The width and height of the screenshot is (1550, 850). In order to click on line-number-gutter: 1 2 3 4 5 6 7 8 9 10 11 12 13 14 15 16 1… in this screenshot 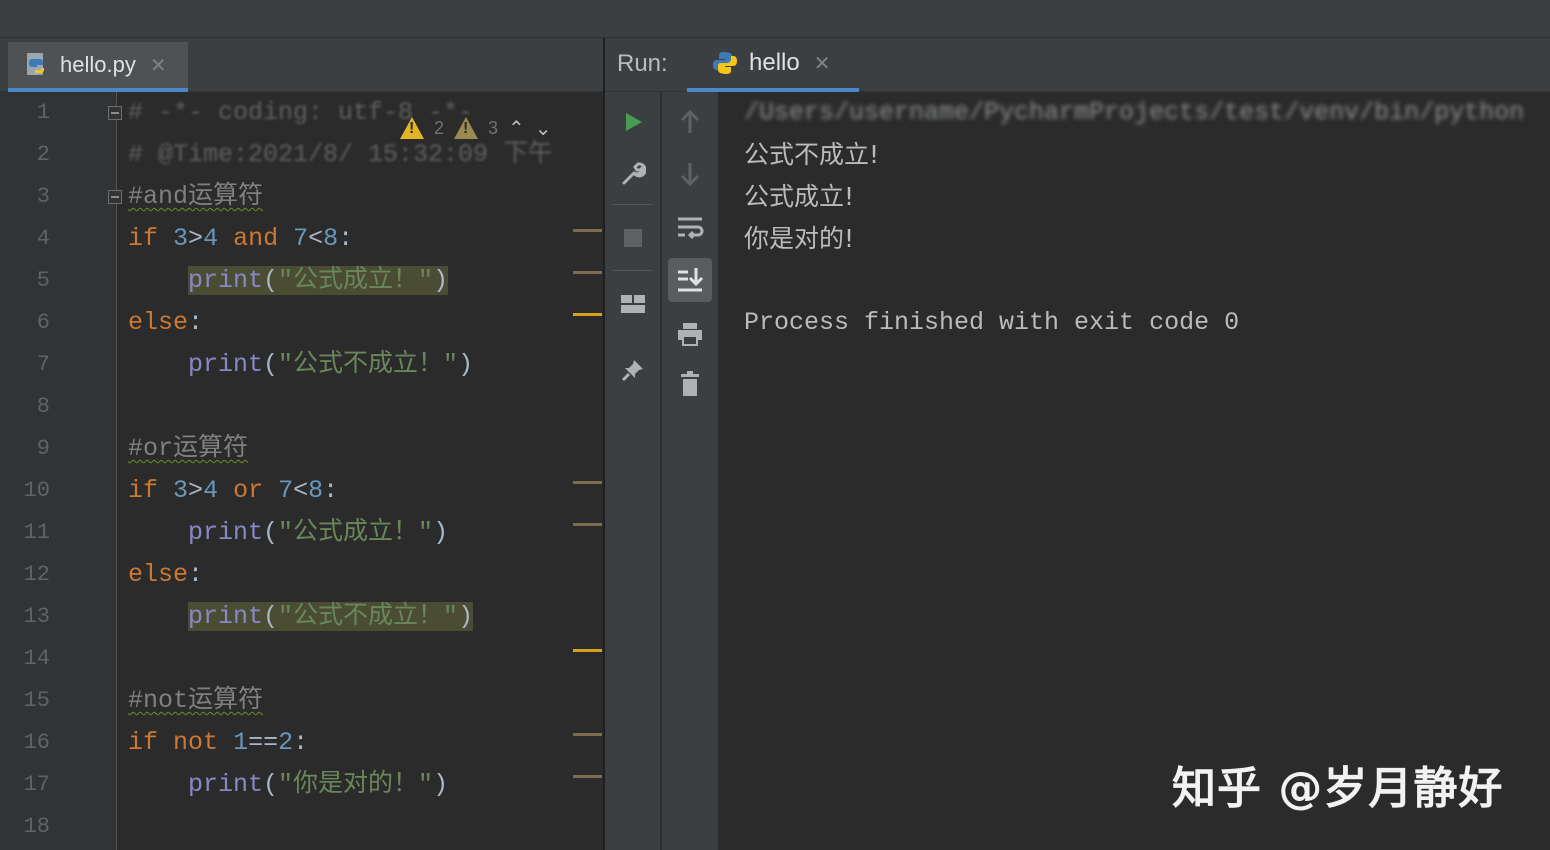, I will do `click(61, 471)`.